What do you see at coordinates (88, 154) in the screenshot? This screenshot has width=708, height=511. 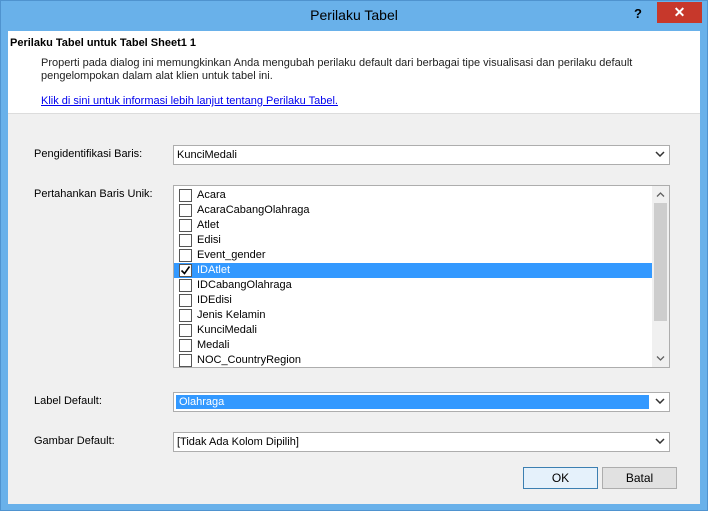 I see `row-identifier-label: Pengidentifikasi Baris:` at bounding box center [88, 154].